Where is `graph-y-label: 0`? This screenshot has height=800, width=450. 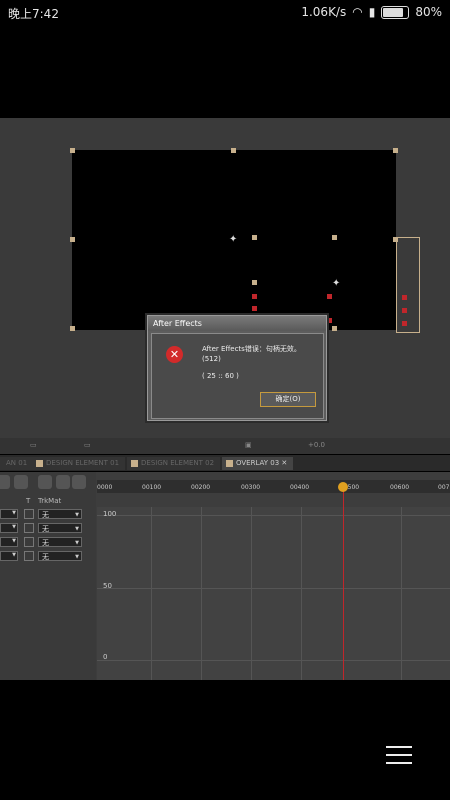
graph-y-label: 0 is located at coordinates (105, 657).